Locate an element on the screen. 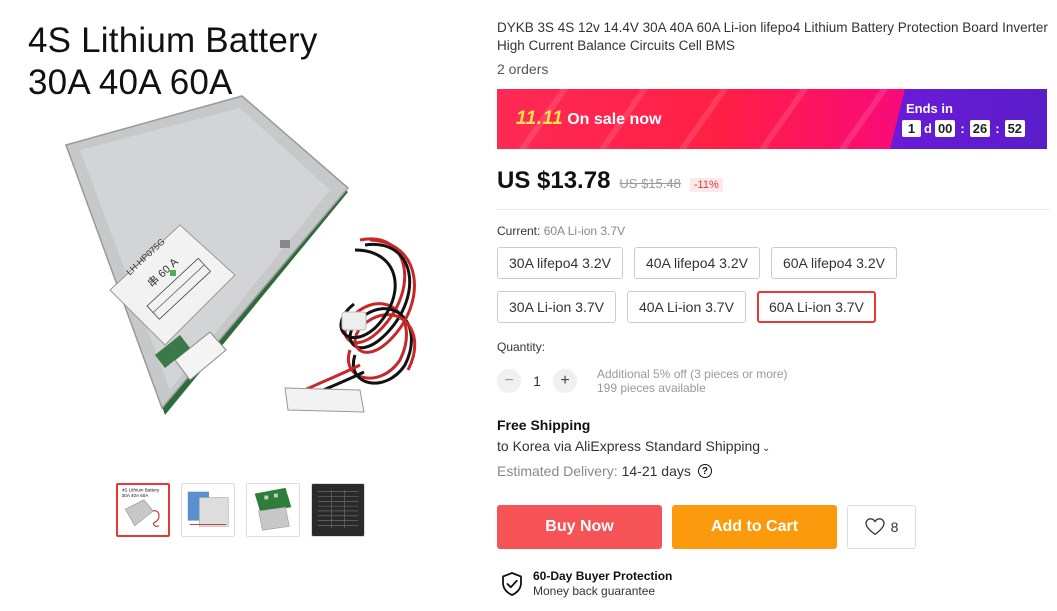  countdown-hours: 00 is located at coordinates (945, 128).